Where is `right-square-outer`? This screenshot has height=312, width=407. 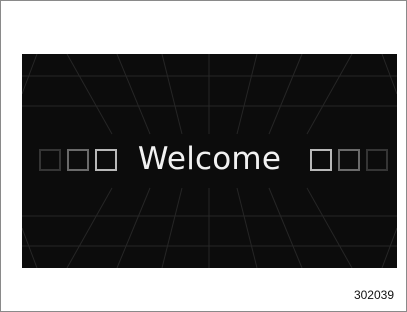 right-square-outer is located at coordinates (377, 160).